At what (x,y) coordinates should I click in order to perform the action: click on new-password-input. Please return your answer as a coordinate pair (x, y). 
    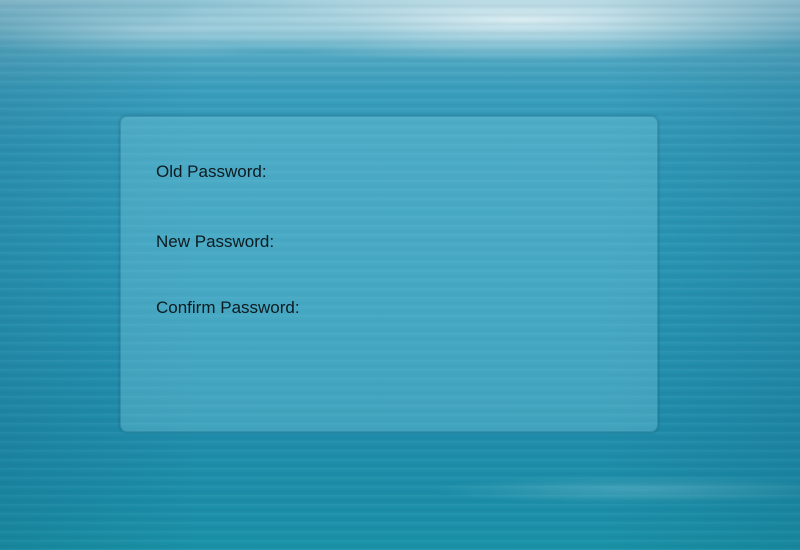
    Looking at the image, I should click on (471, 242).